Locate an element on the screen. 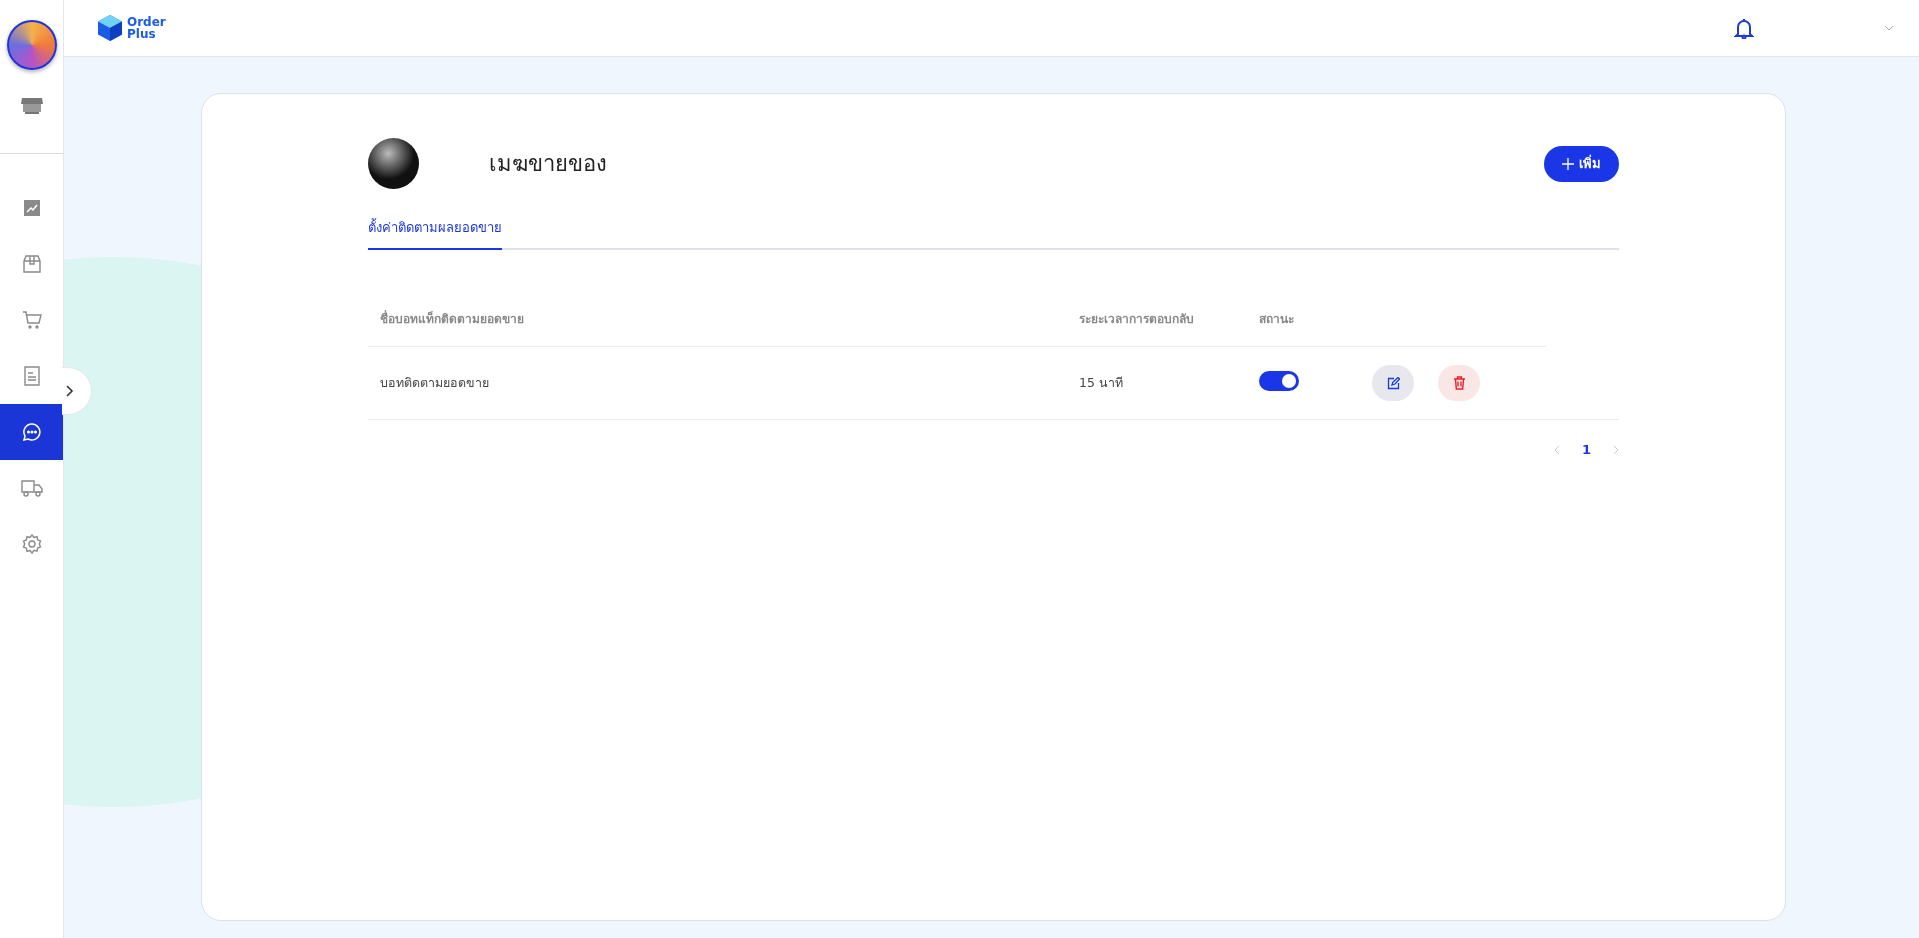  chevron-left-icon is located at coordinates (1556, 449).